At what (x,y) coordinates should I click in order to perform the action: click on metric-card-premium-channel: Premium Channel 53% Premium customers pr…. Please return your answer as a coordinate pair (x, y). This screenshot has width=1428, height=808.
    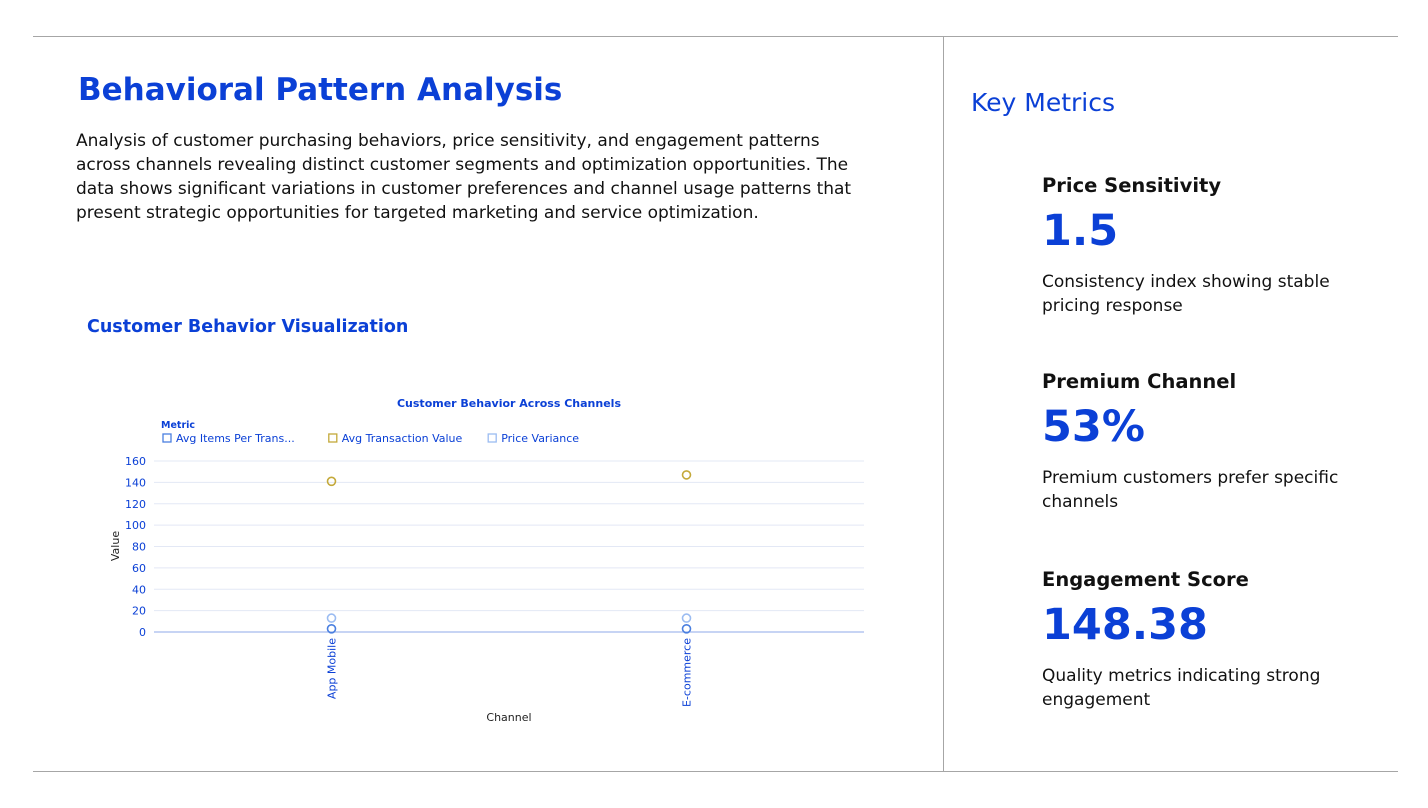
    Looking at the image, I should click on (1217, 442).